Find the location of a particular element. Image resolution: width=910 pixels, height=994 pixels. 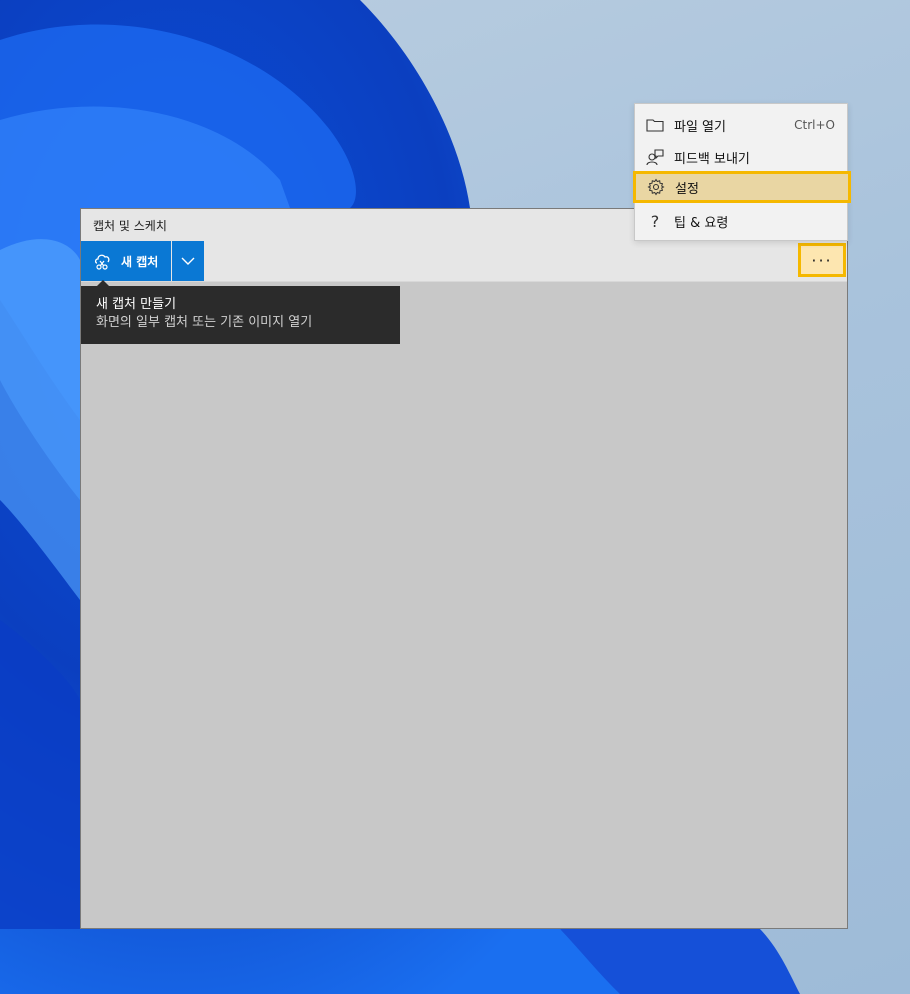

new-capture-tooltip: 새 캡처 만들기 화면의 일부 캡처 또는 기존 이미지 열기 is located at coordinates (240, 312).